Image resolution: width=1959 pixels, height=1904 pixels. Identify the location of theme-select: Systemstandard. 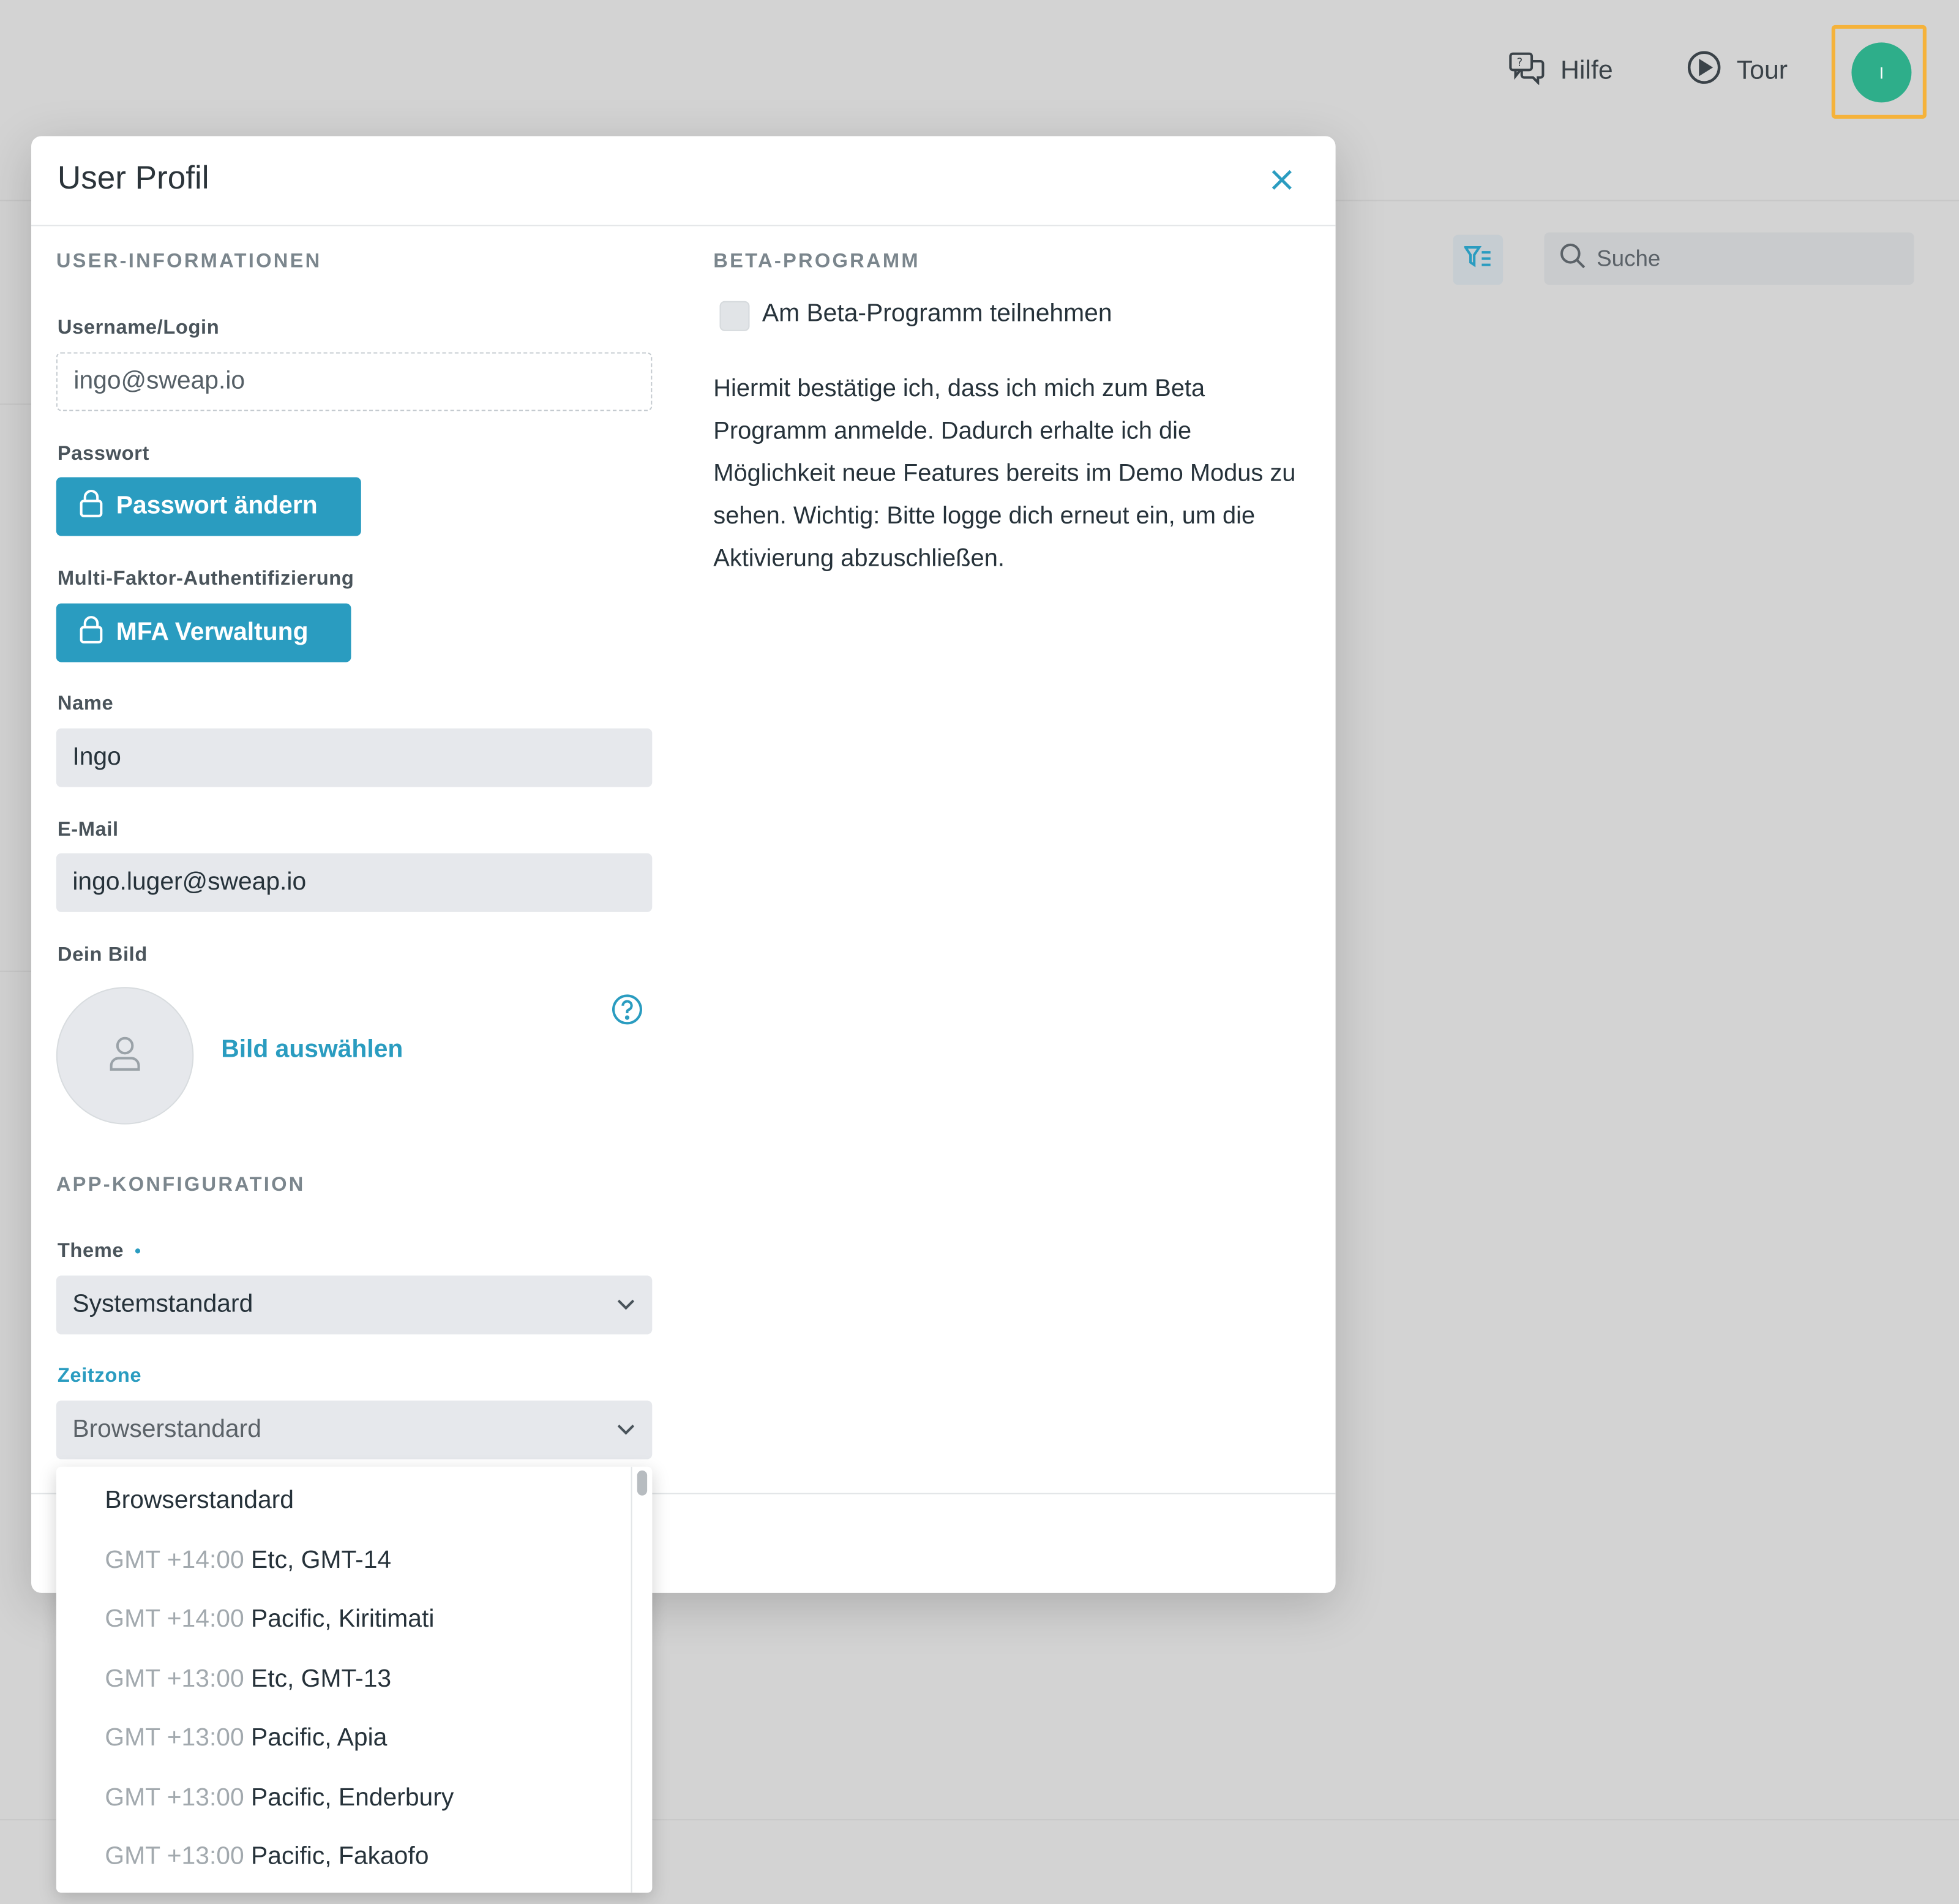
(354, 1305).